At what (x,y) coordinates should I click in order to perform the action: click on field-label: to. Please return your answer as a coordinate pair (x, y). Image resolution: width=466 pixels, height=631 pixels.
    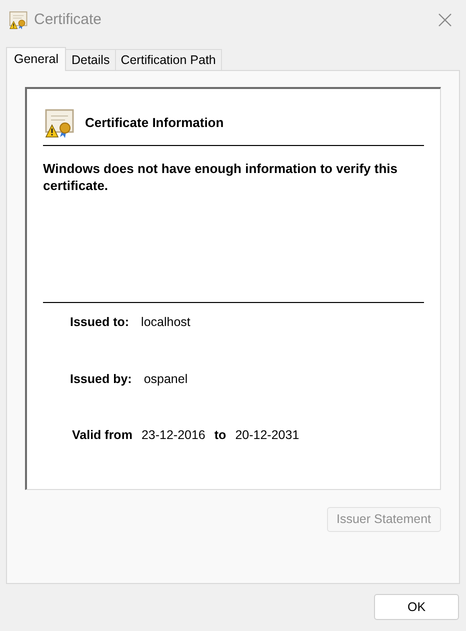
    Looking at the image, I should click on (220, 435).